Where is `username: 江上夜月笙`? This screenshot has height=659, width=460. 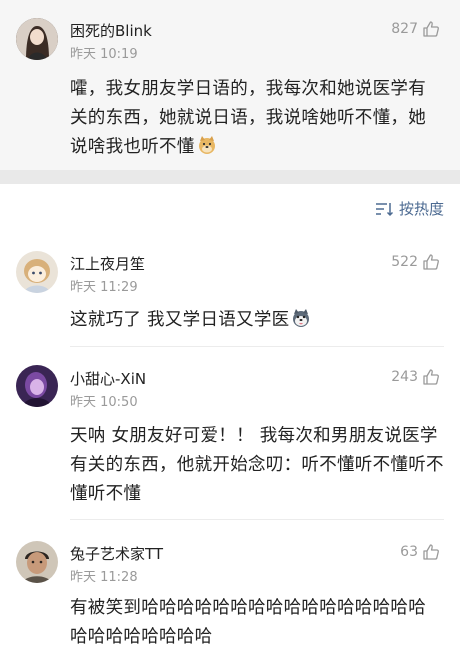
username: 江上夜月笙 is located at coordinates (107, 263).